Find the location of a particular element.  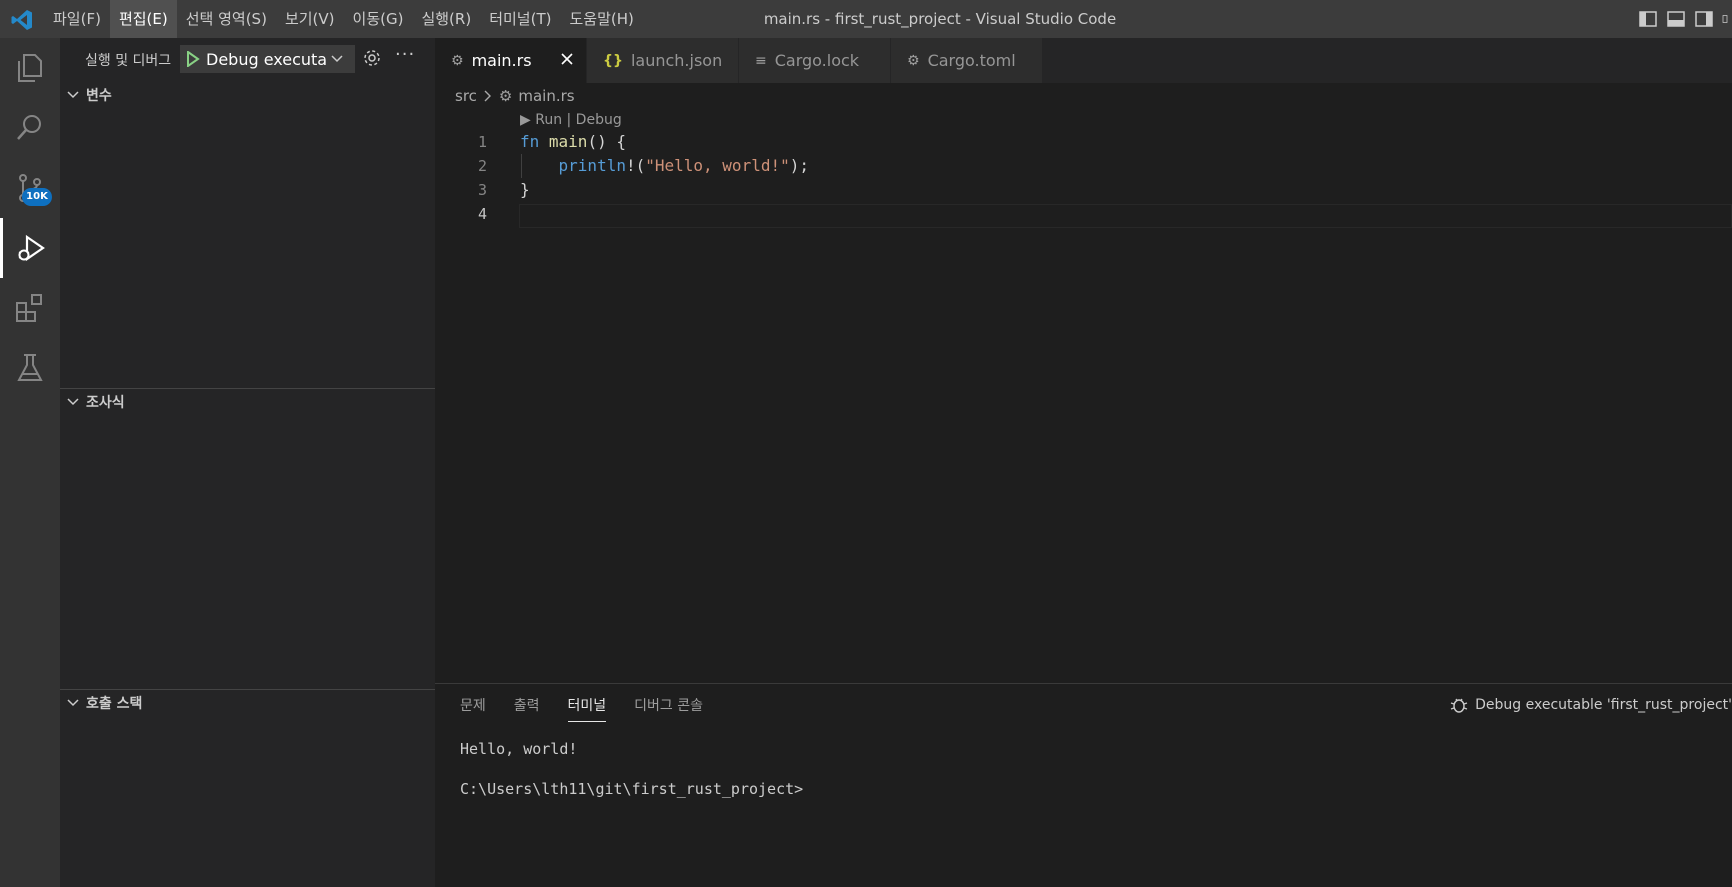

string-token: "Hello, world!" is located at coordinates (717, 165).